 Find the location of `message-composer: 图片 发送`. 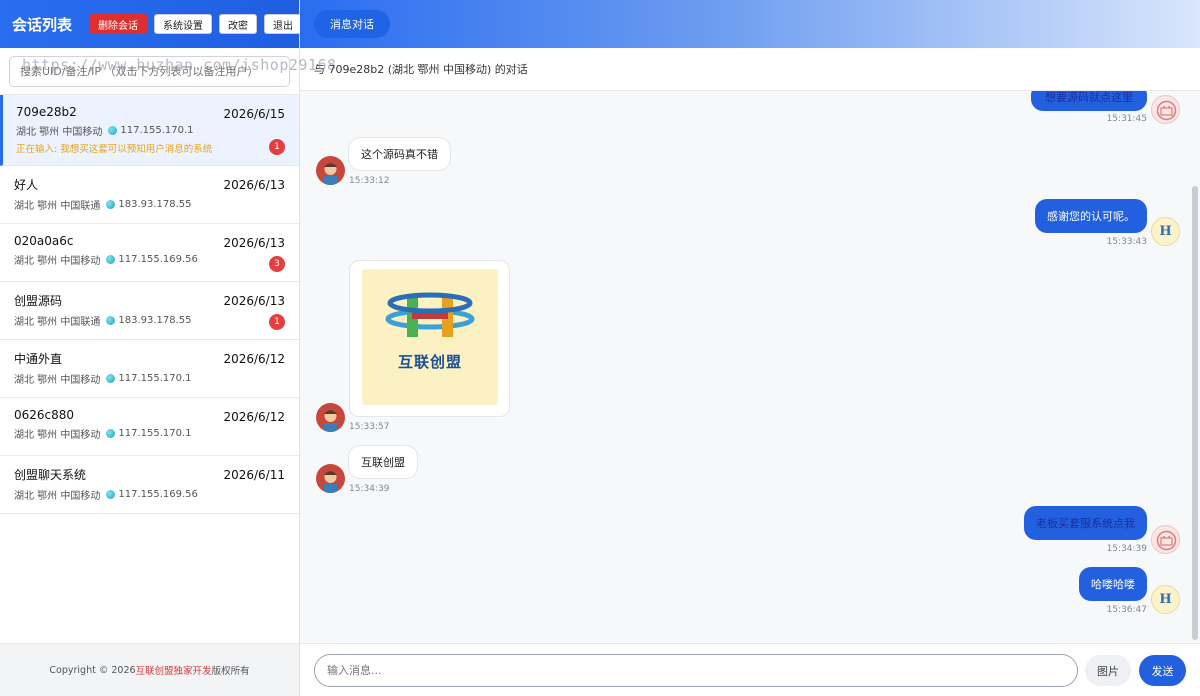

message-composer: 图片 发送 is located at coordinates (750, 669).